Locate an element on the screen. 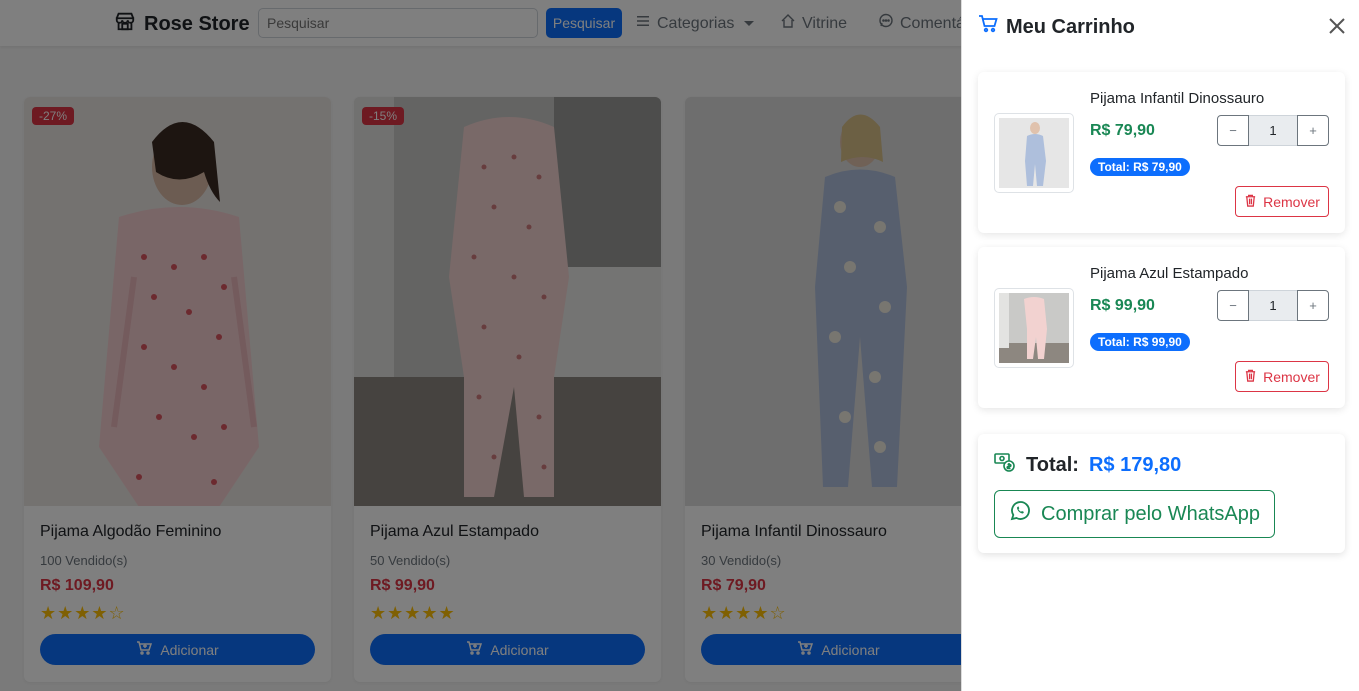 This screenshot has width=1359, height=691. cart-item-subtotal: Total: R$ 79,90 is located at coordinates (1140, 167).